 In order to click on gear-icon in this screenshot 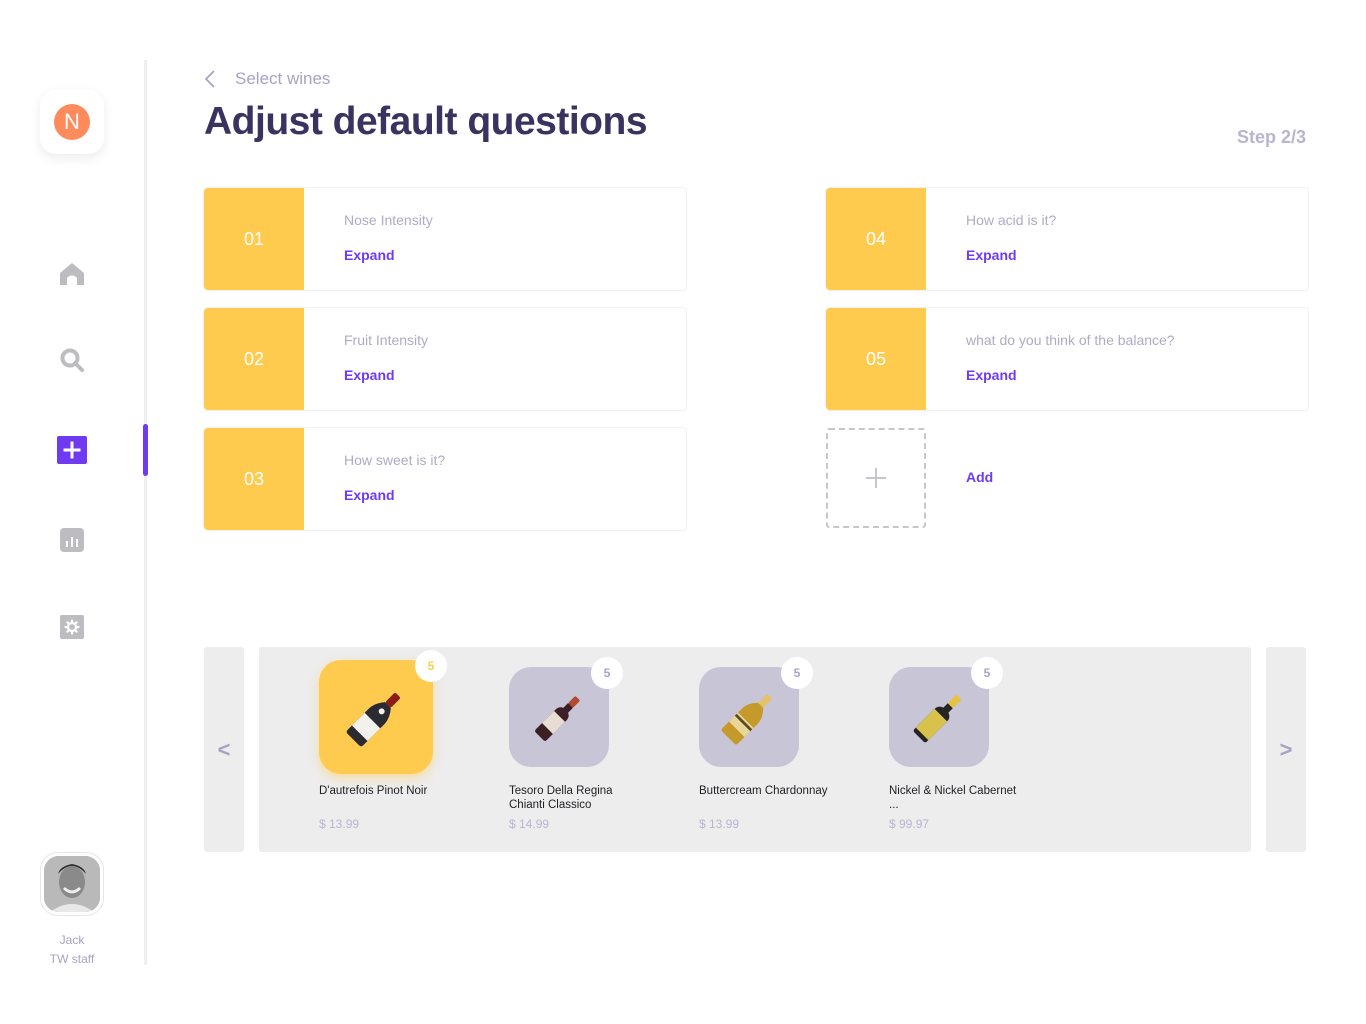, I will do `click(72, 627)`.